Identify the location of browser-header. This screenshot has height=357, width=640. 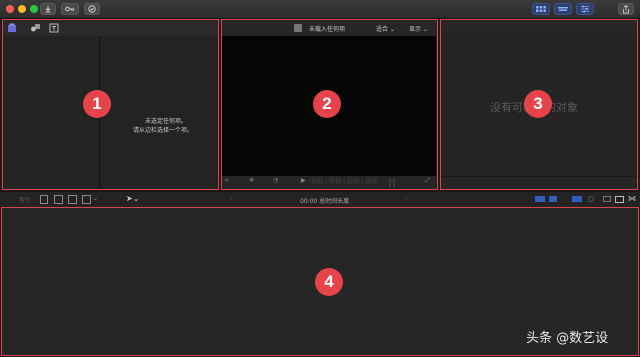
(110, 28).